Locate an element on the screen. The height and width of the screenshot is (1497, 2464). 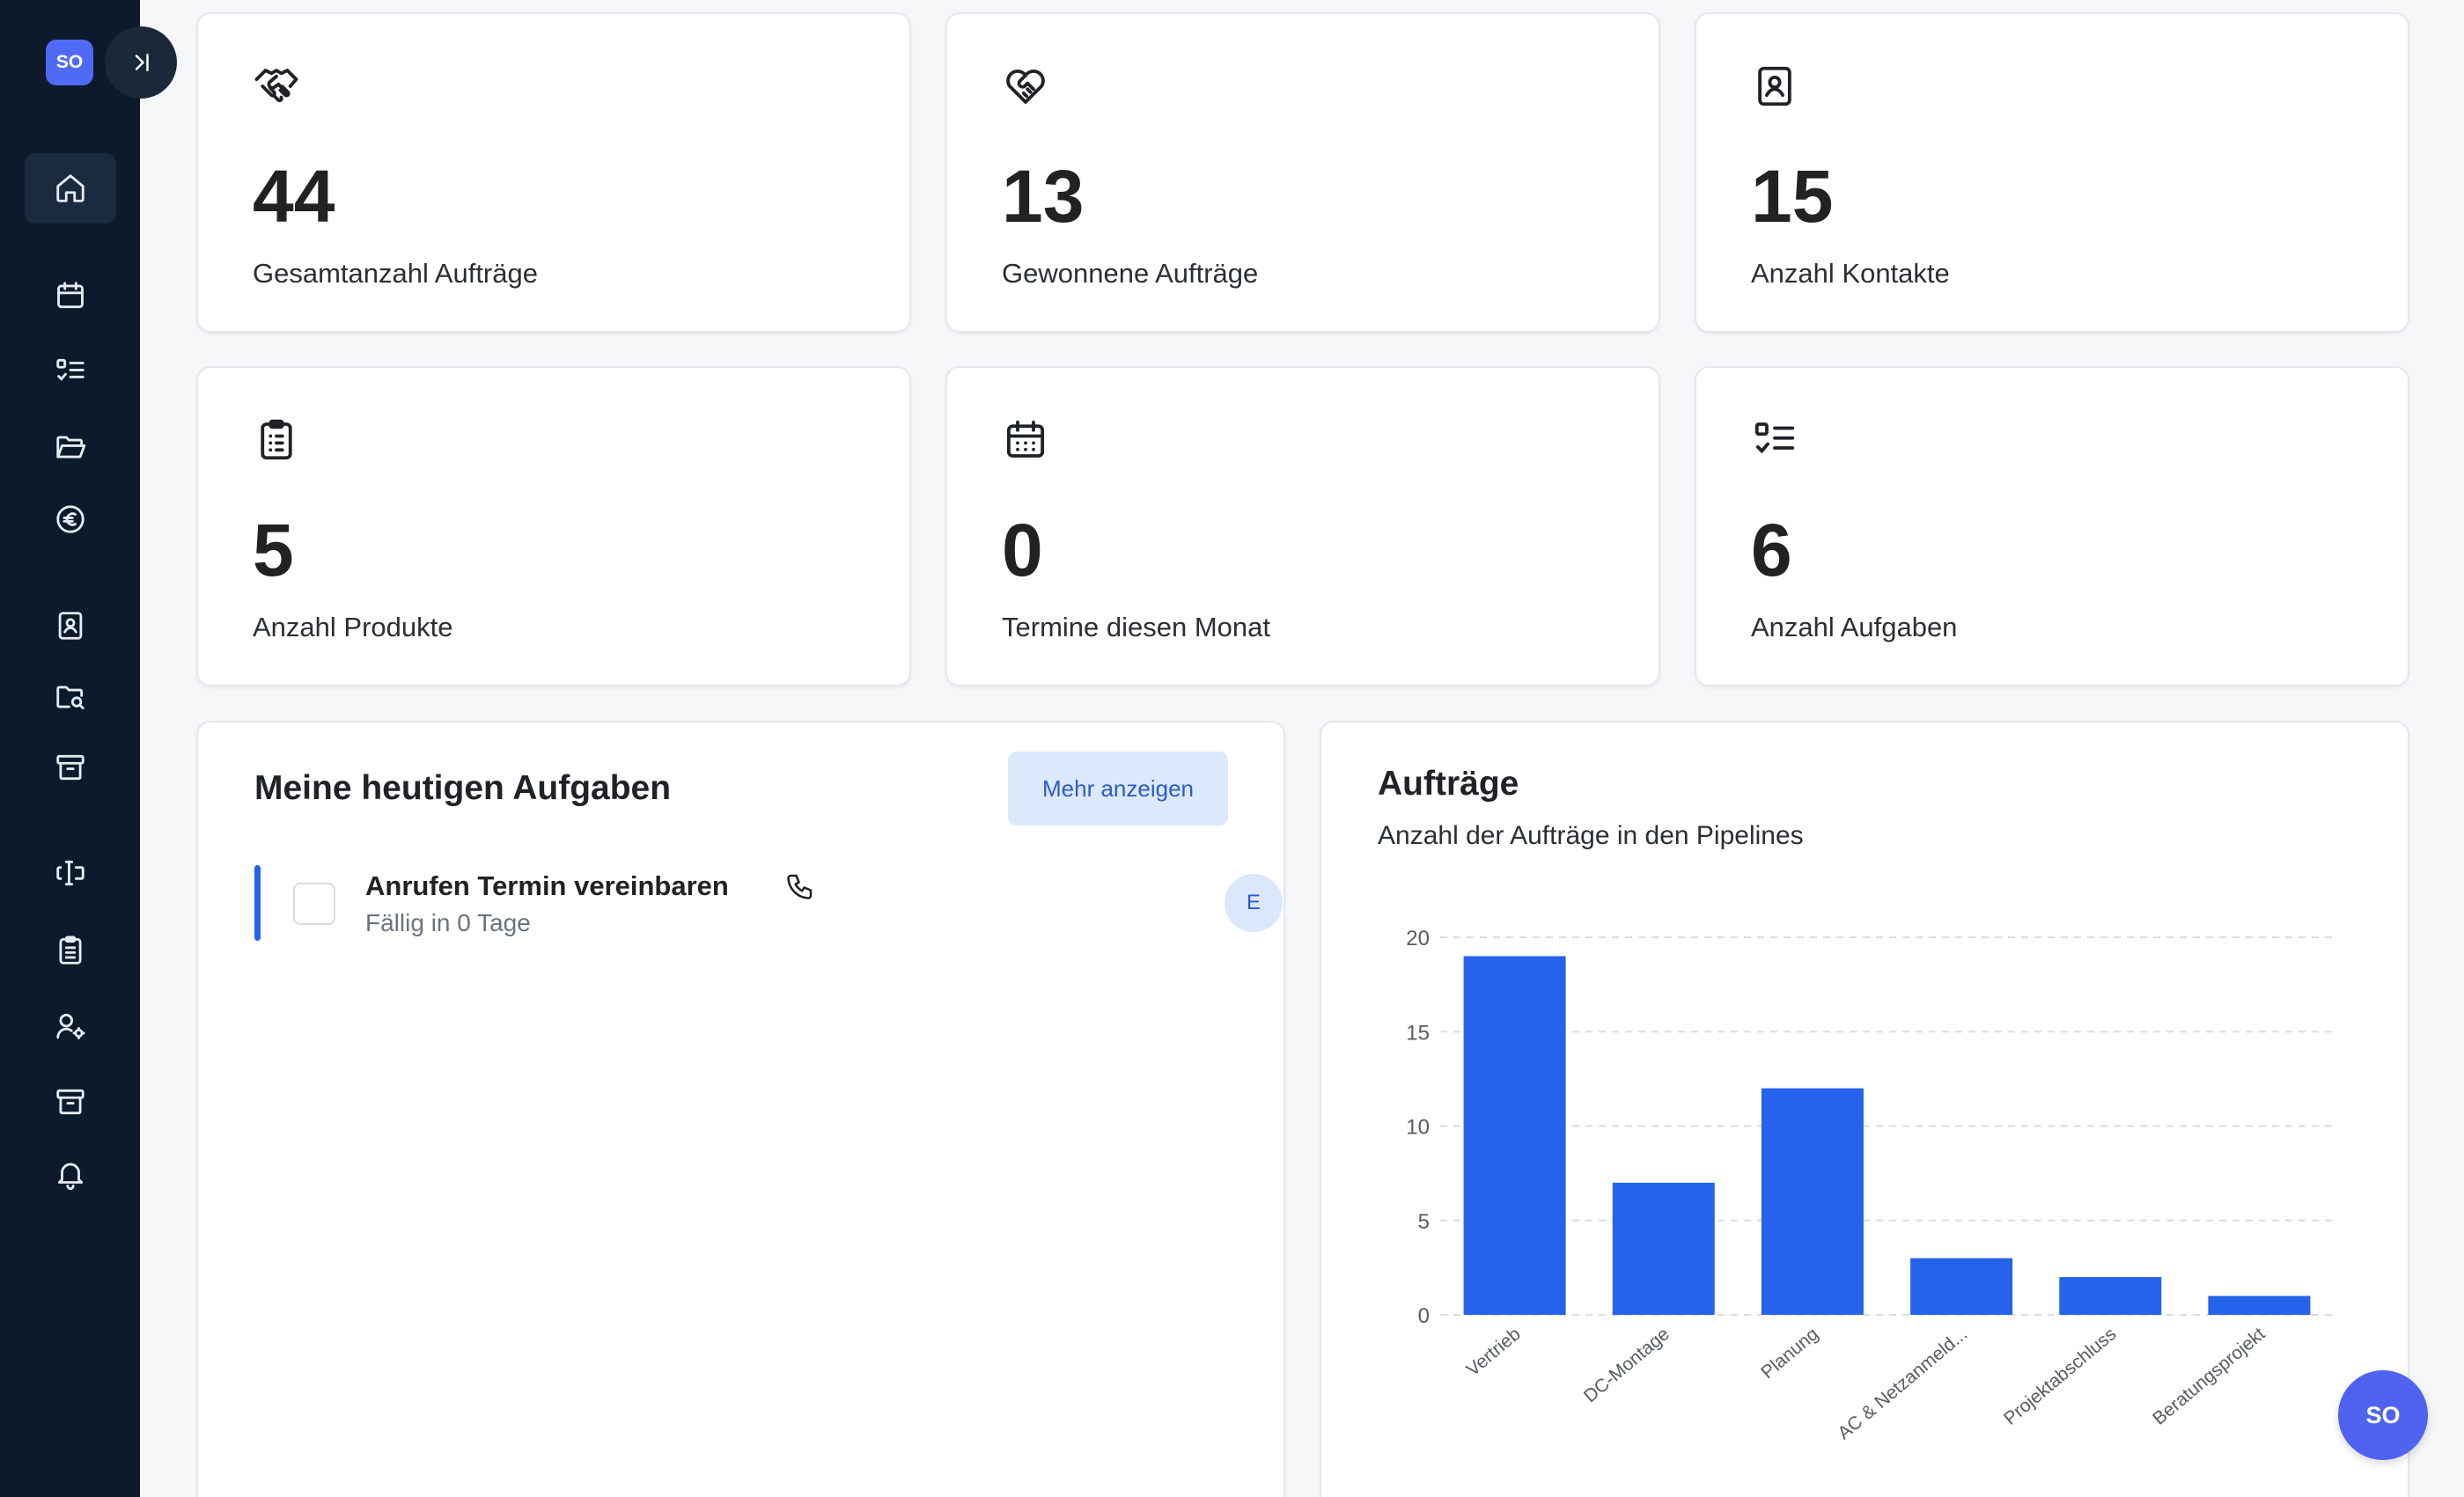
task-priority-bar is located at coordinates (257, 903).